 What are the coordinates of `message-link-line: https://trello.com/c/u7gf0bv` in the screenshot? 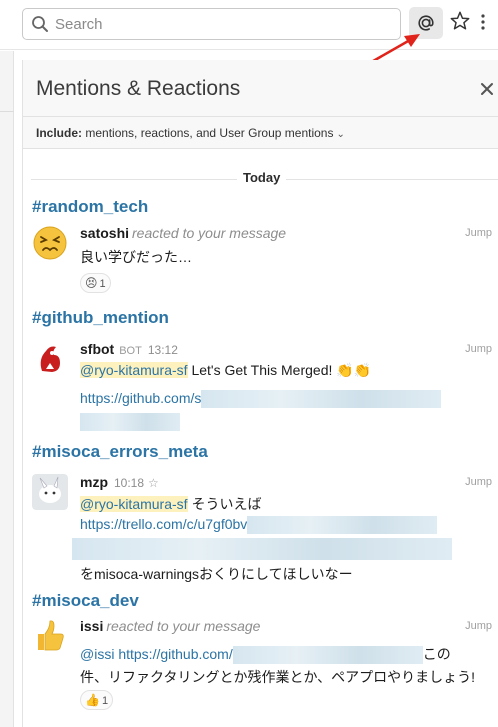 It's located at (259, 525).